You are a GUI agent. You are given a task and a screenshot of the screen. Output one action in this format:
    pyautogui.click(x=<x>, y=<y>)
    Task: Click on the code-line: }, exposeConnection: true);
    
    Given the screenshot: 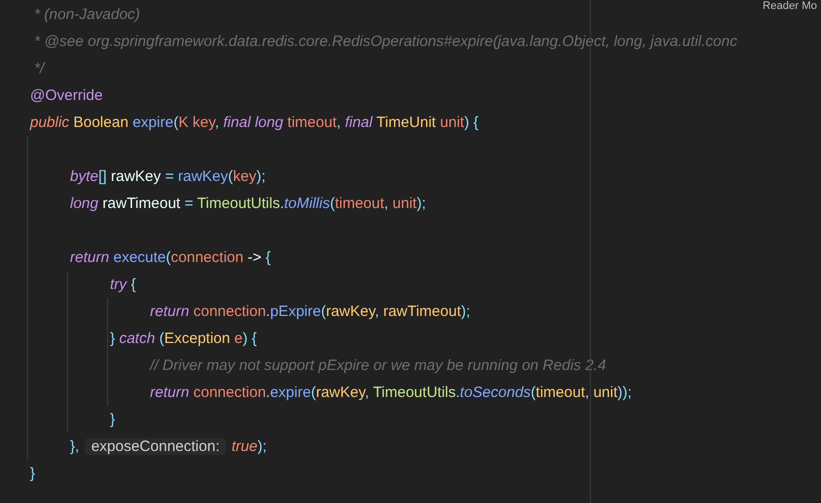 What is the action you would take?
    pyautogui.click(x=168, y=446)
    